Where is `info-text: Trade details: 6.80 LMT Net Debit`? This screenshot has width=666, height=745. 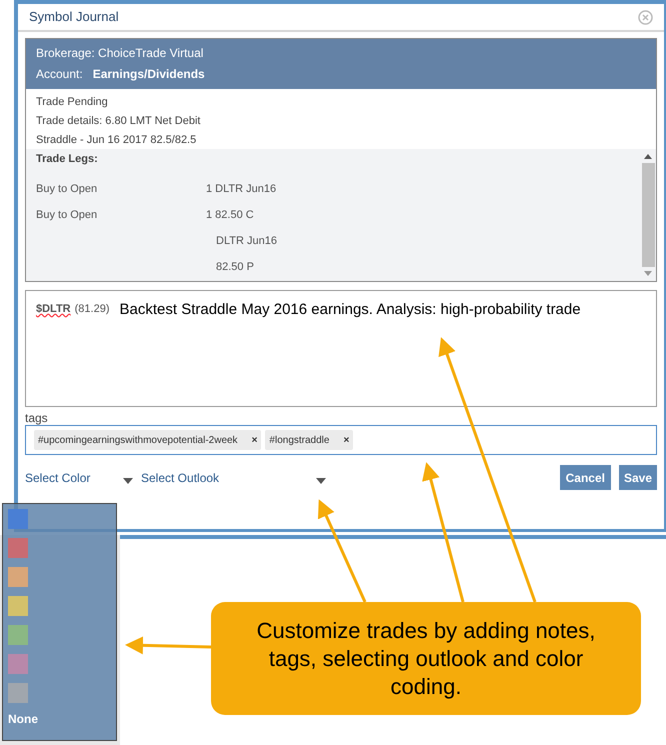 info-text: Trade details: 6.80 LMT Net Debit is located at coordinates (119, 121).